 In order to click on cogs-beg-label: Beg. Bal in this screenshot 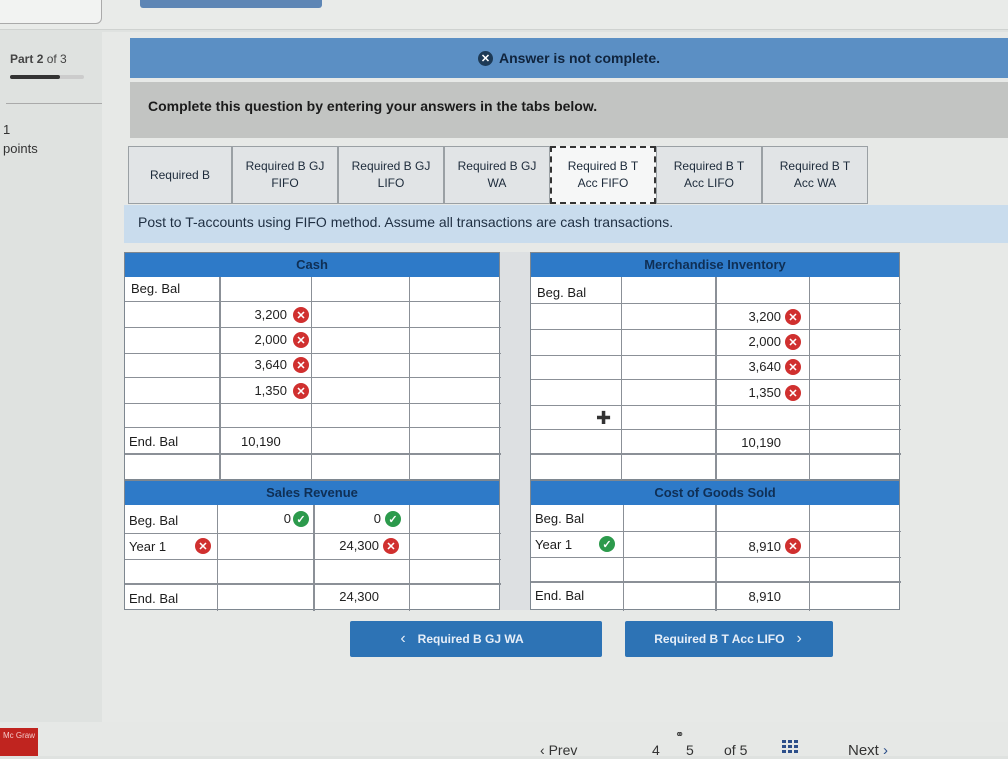, I will do `click(560, 518)`.